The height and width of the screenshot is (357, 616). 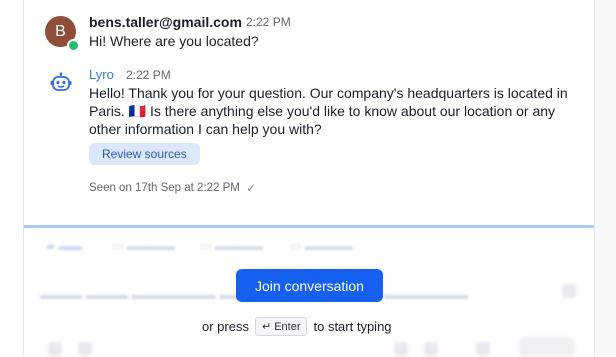 What do you see at coordinates (266, 327) in the screenshot?
I see `enter-icon: ↵` at bounding box center [266, 327].